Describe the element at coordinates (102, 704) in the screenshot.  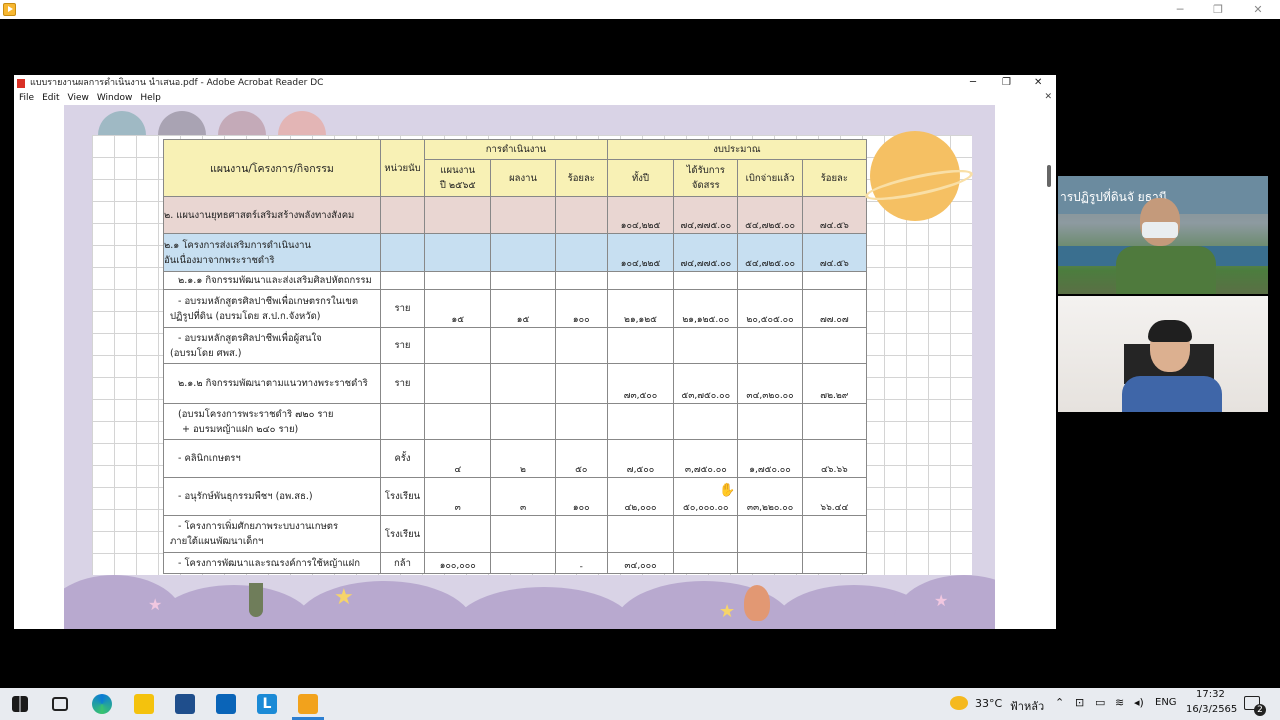
I see `edge-browser-icon` at that location.